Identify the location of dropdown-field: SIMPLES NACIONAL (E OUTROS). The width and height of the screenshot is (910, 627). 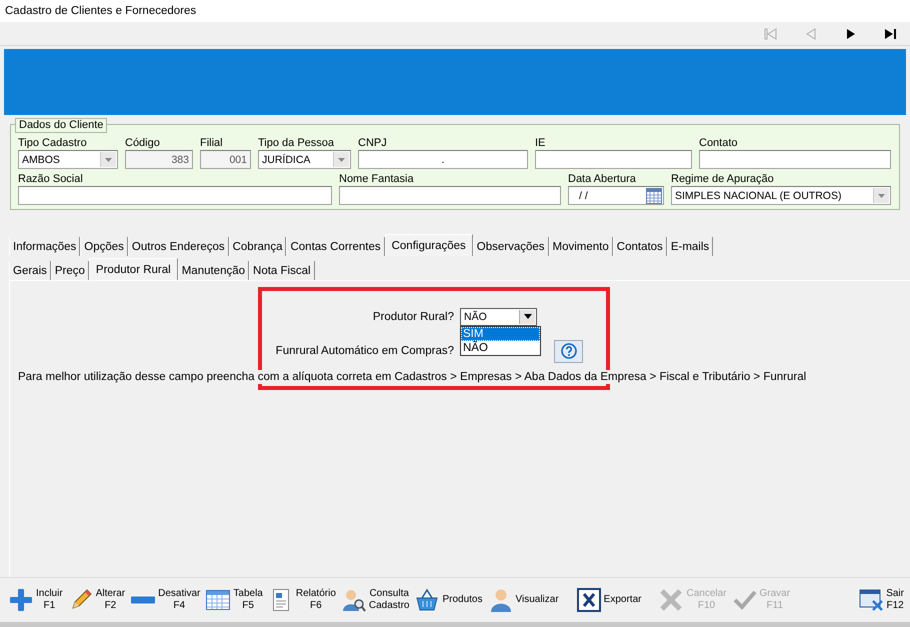
(781, 195).